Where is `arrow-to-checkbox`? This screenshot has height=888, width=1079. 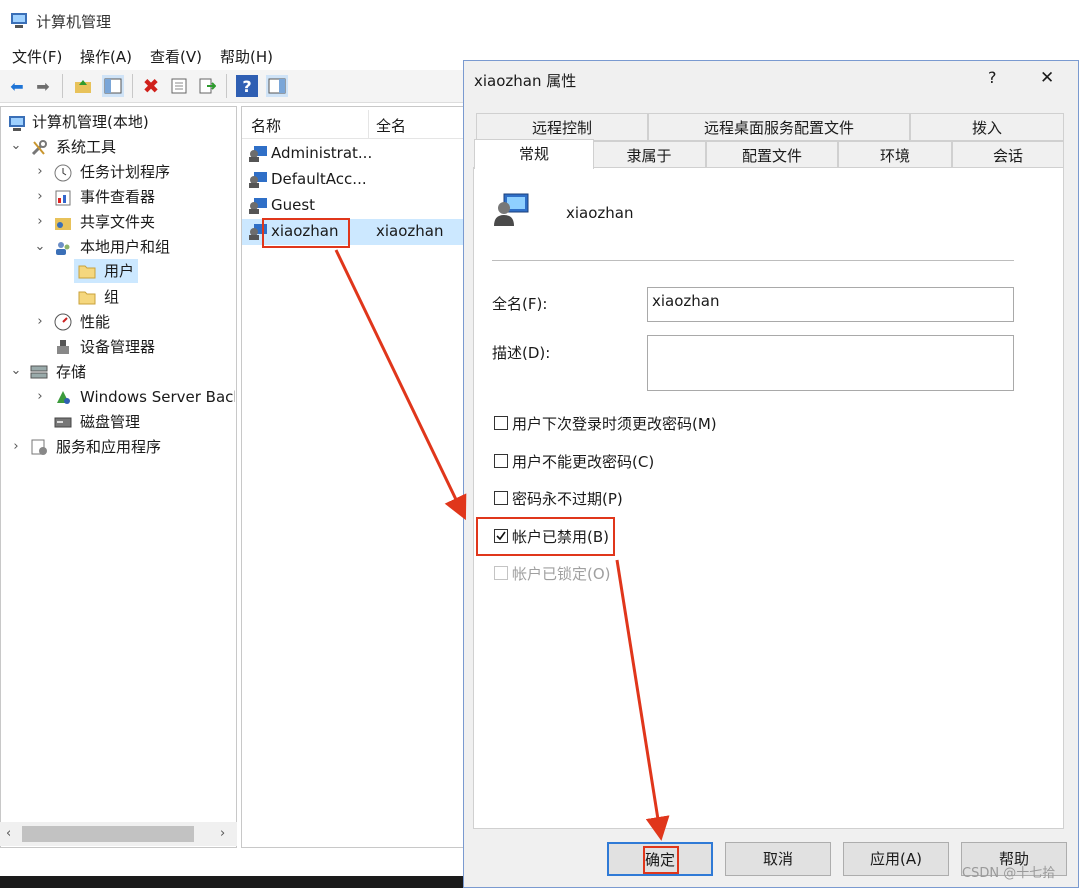
arrow-to-checkbox is located at coordinates (400, 385).